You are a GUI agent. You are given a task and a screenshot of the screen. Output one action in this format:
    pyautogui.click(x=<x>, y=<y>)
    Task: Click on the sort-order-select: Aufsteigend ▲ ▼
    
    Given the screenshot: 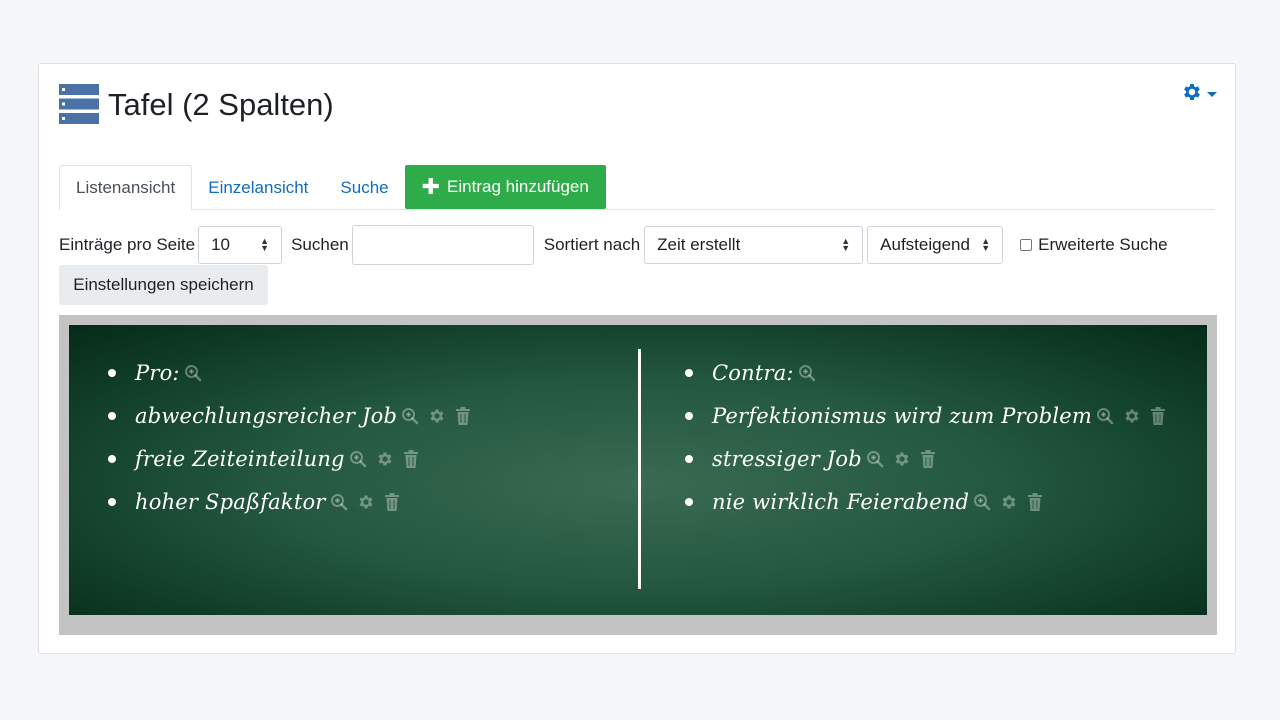 What is the action you would take?
    pyautogui.click(x=935, y=245)
    